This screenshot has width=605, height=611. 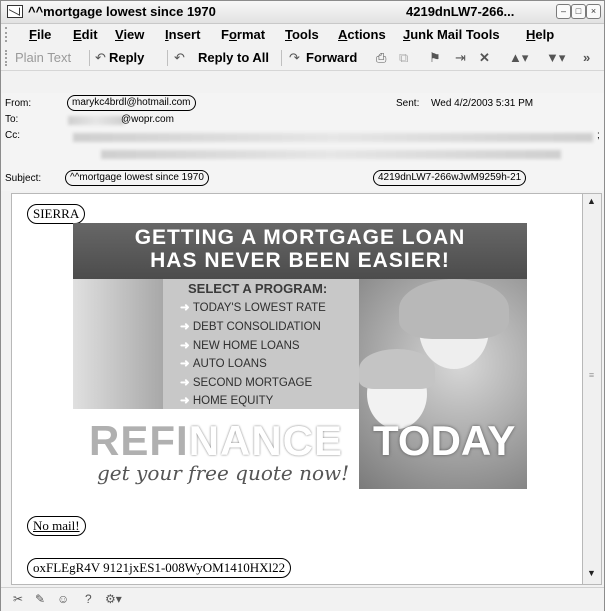 I want to click on forward-icon: ↷, so click(x=294, y=57).